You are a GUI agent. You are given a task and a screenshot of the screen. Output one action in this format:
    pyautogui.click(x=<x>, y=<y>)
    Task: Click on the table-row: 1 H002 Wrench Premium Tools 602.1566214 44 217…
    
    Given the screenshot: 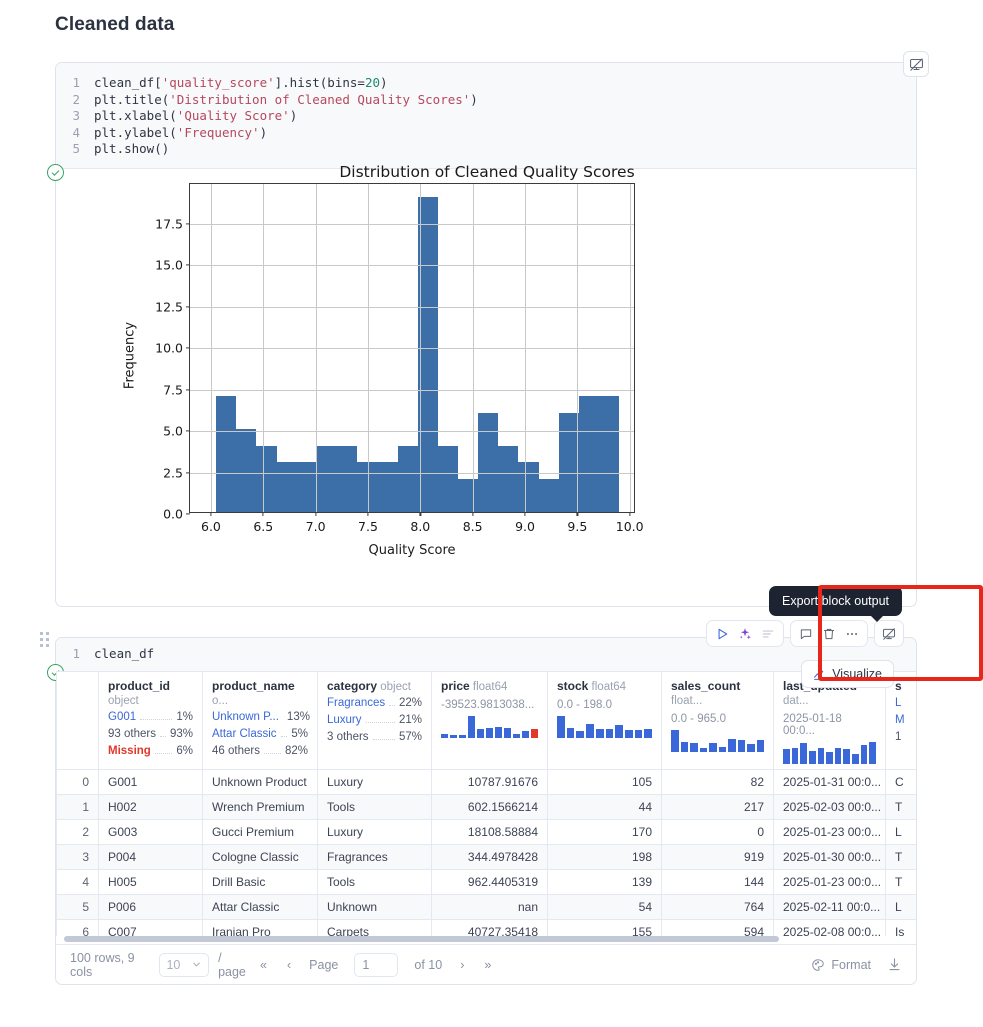 What is the action you would take?
    pyautogui.click(x=486, y=807)
    